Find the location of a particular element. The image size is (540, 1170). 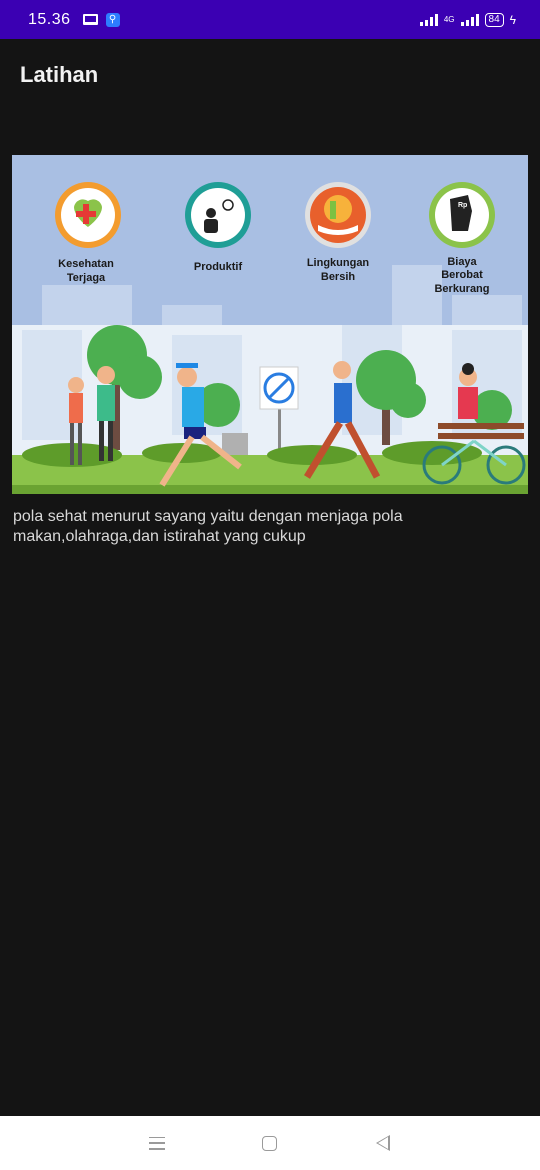

status-time: 15.36 is located at coordinates (49, 19).